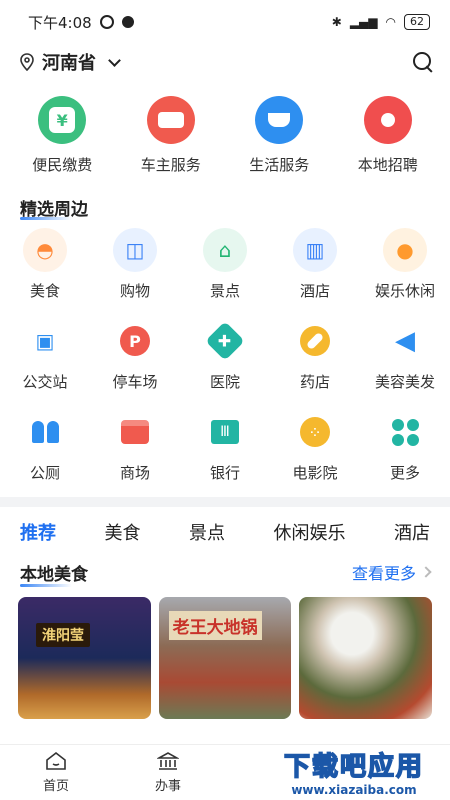  I want to click on service-label: 车主服务, so click(170, 165).